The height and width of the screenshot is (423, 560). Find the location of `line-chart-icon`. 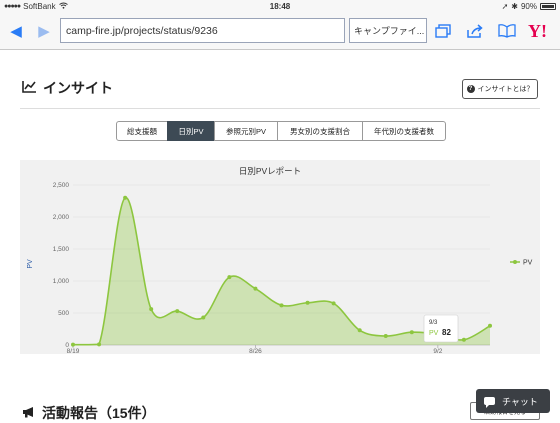

line-chart-icon is located at coordinates (29, 88).